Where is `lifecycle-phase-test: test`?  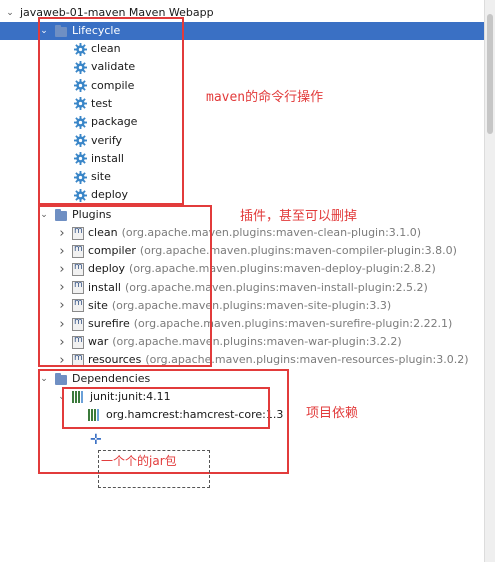
lifecycle-phase-test: test is located at coordinates (93, 104).